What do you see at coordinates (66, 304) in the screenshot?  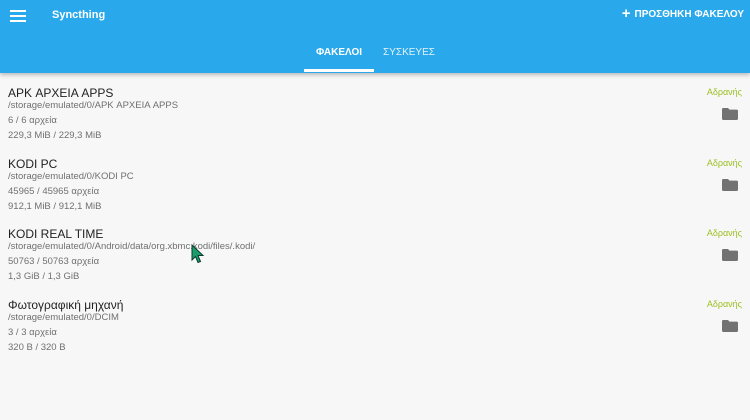 I see `folder-name: Φωτογραφική μηχανή` at bounding box center [66, 304].